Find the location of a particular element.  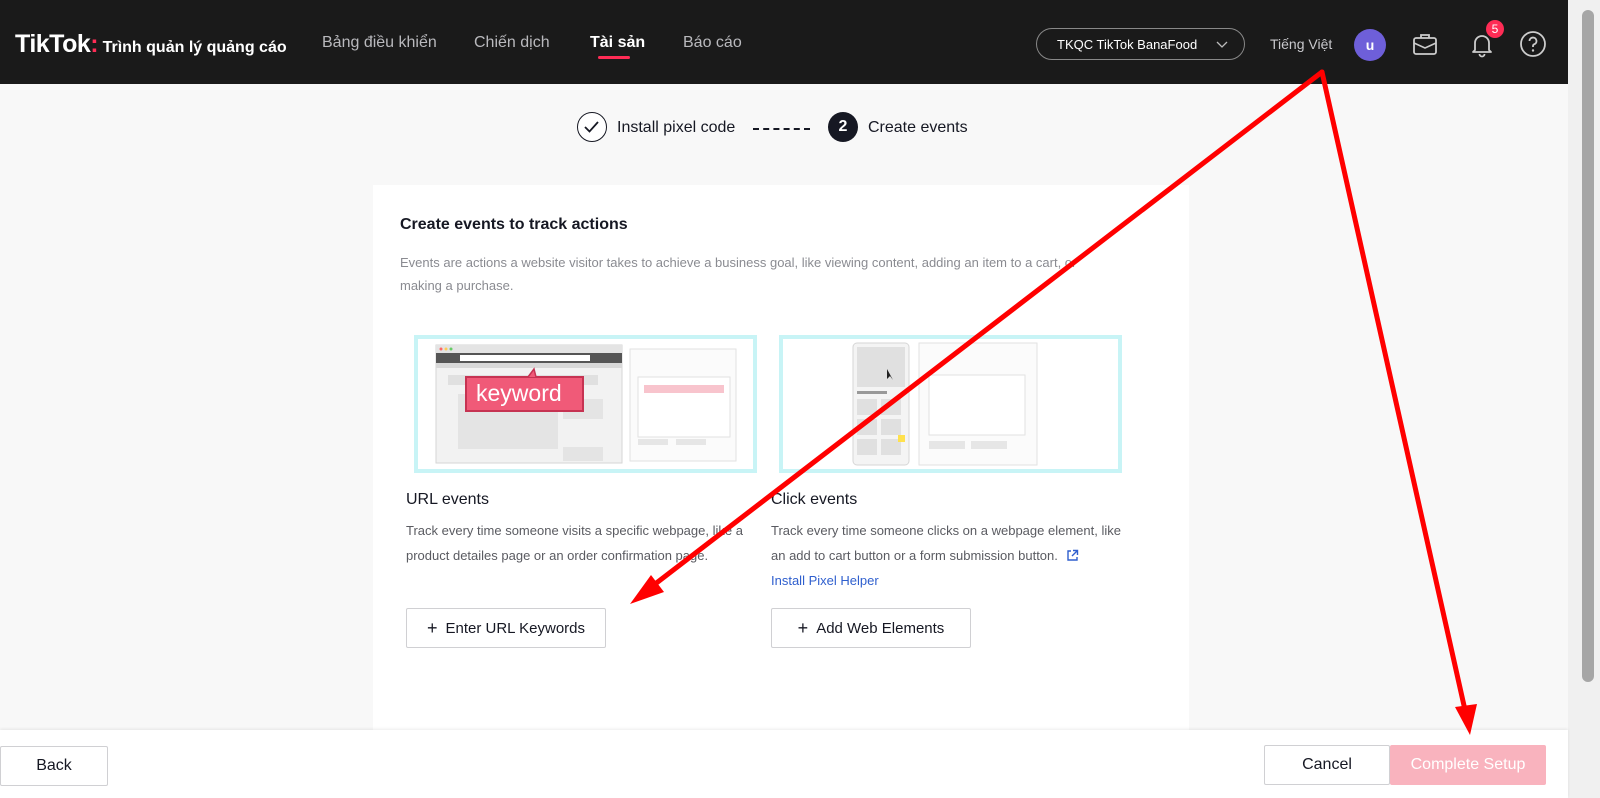

step-create-events-label: Create events is located at coordinates (918, 127).